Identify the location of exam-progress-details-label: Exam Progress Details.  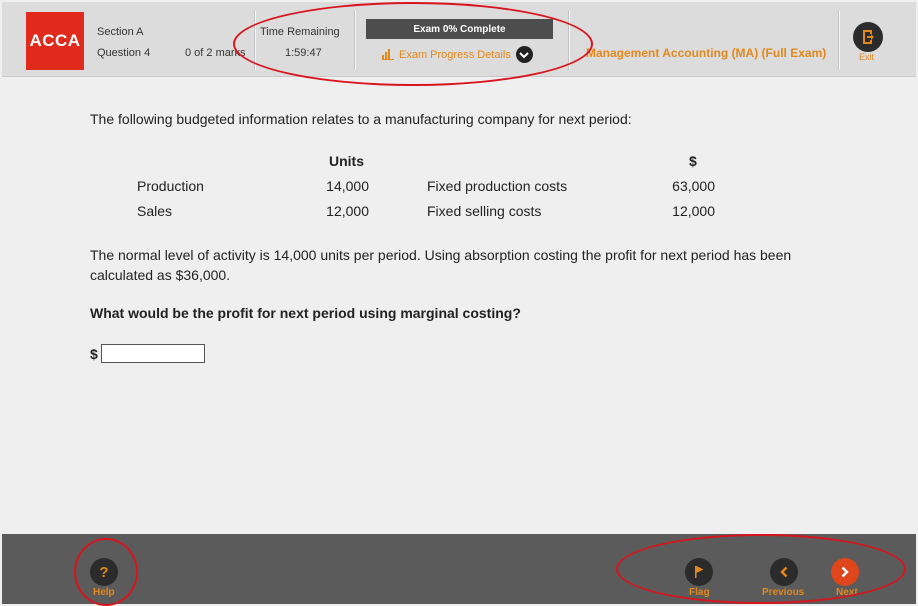
(455, 54).